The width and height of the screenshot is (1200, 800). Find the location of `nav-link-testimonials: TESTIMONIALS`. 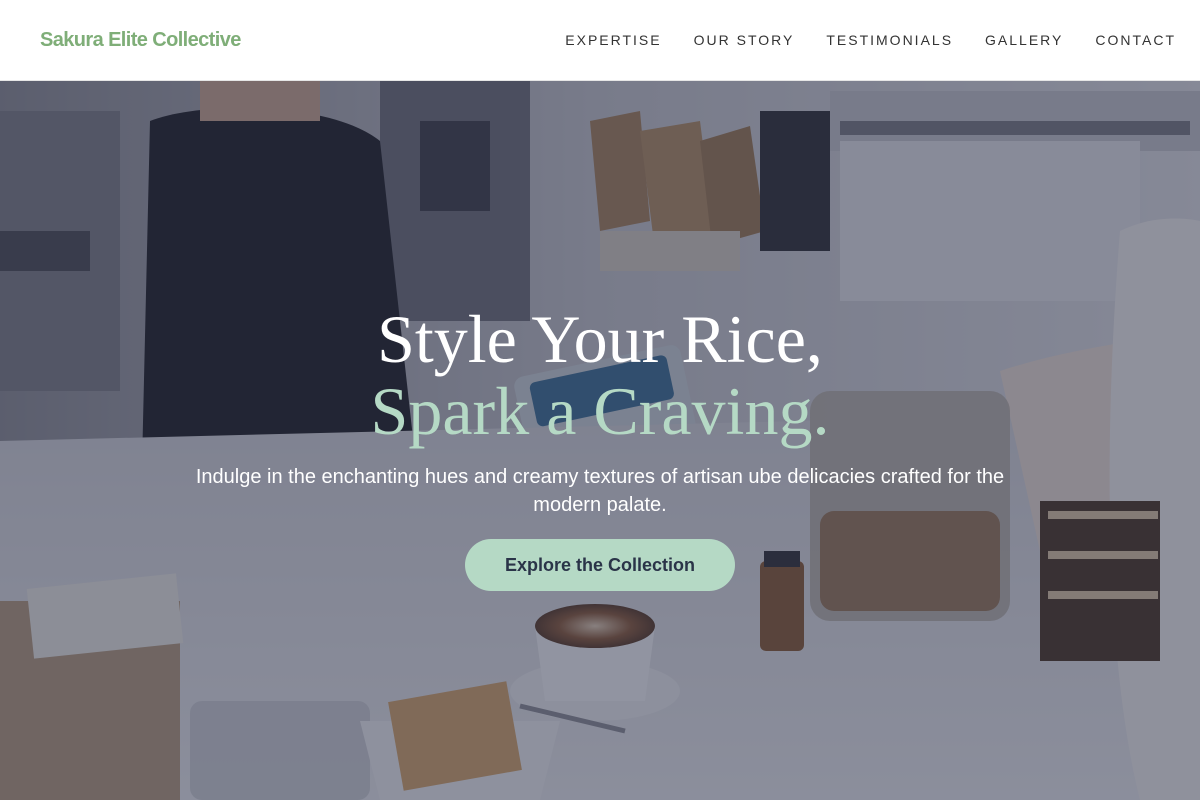

nav-link-testimonials: TESTIMONIALS is located at coordinates (889, 40).